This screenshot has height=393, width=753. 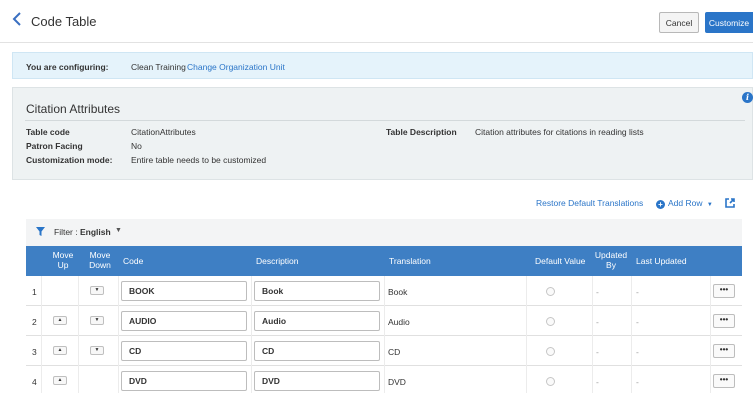 I want to click on translation-value: Audio, so click(x=399, y=322).